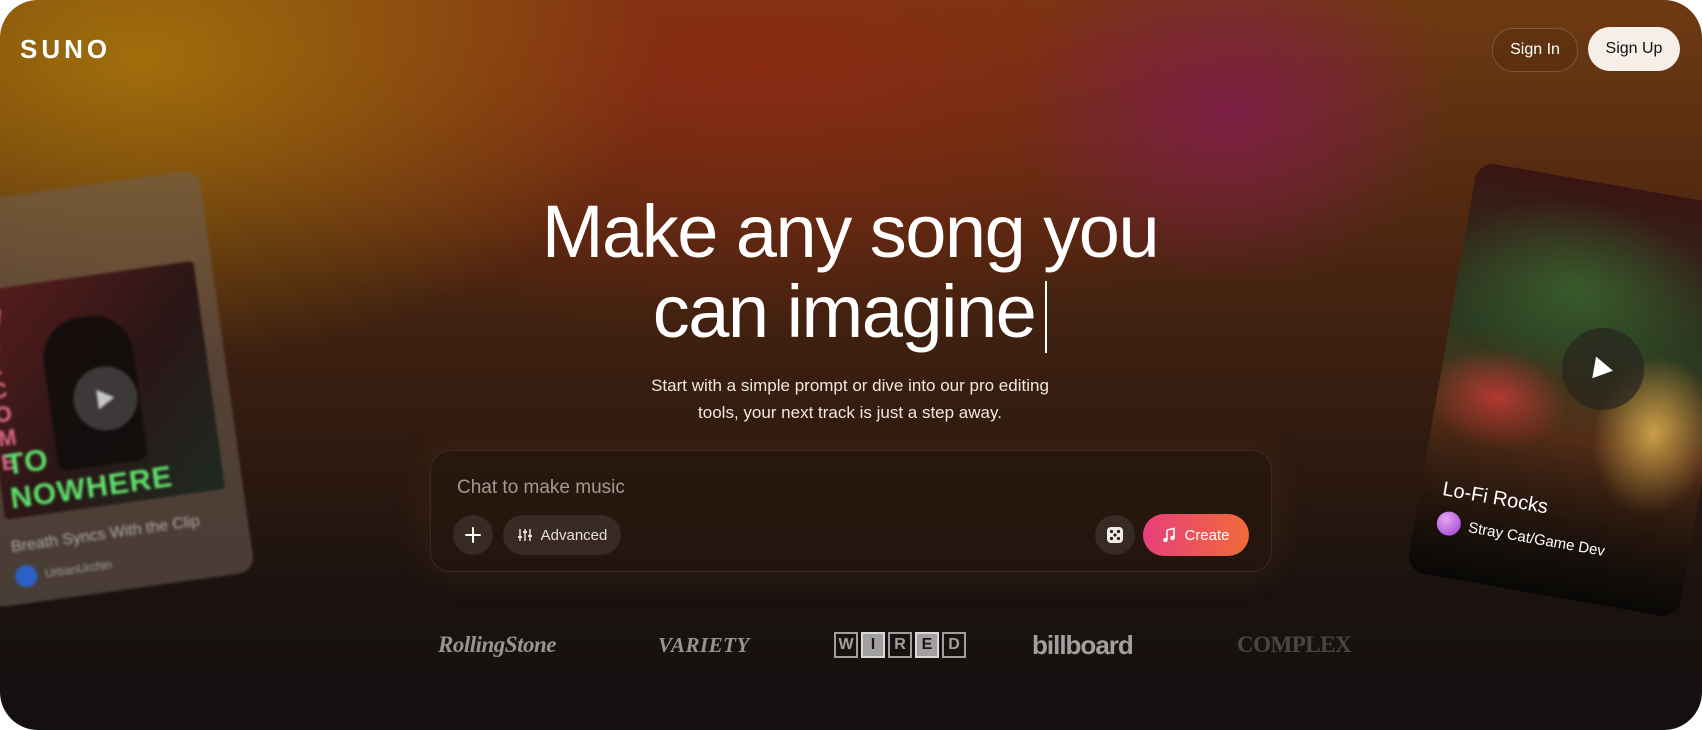 This screenshot has width=1702, height=730. Describe the element at coordinates (850, 231) in the screenshot. I see `headline-line-1: Make any song you` at that location.